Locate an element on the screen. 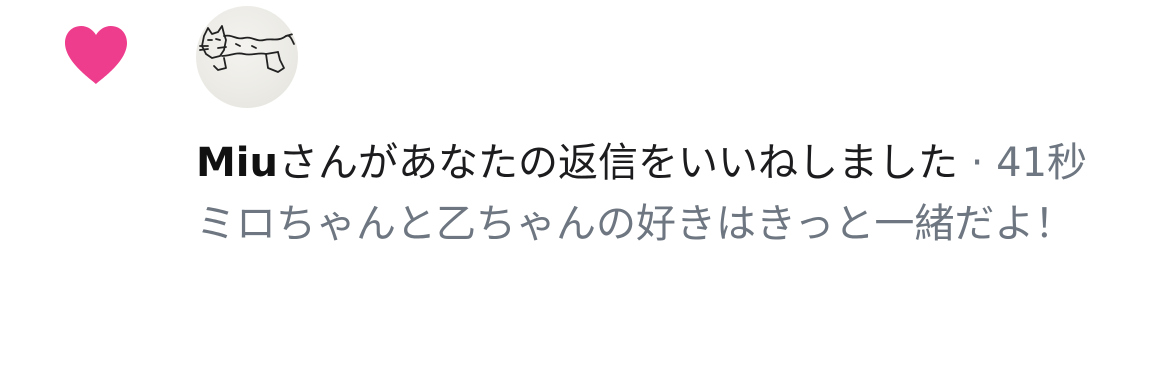  heart-icon is located at coordinates (96, 55).